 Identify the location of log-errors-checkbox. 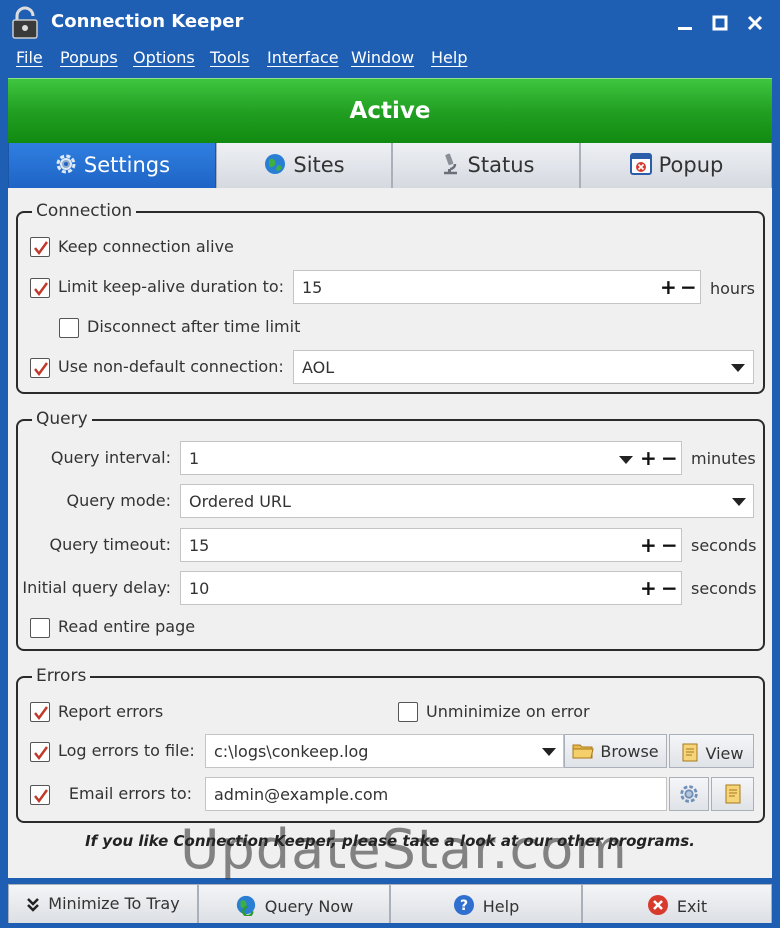
(40, 752).